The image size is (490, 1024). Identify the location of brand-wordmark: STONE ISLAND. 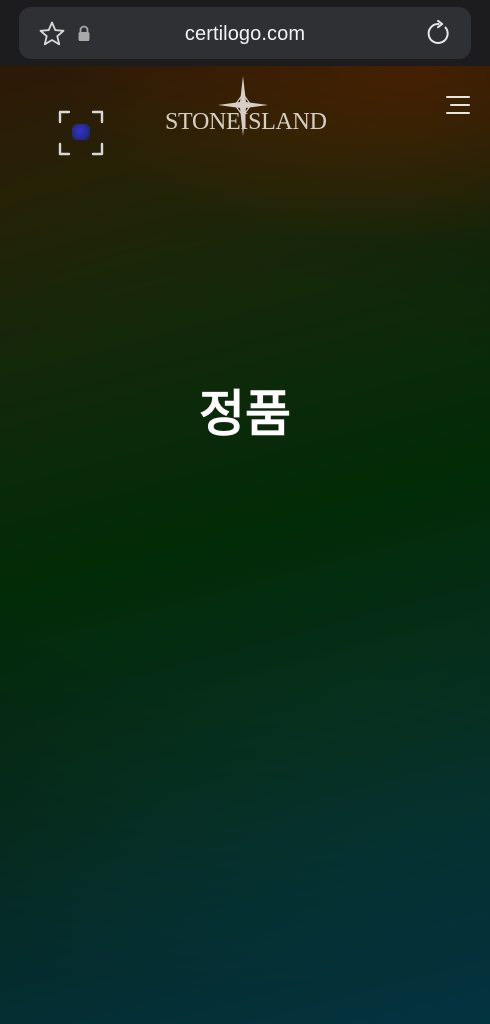
(245, 122).